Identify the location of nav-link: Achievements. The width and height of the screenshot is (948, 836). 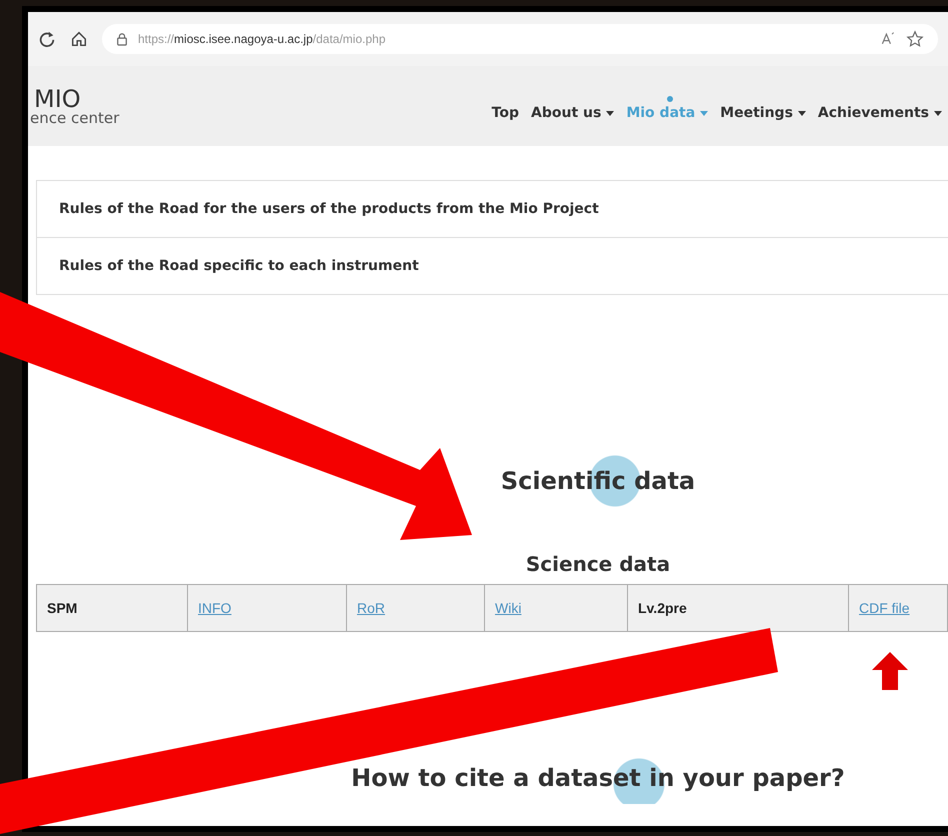
(880, 108).